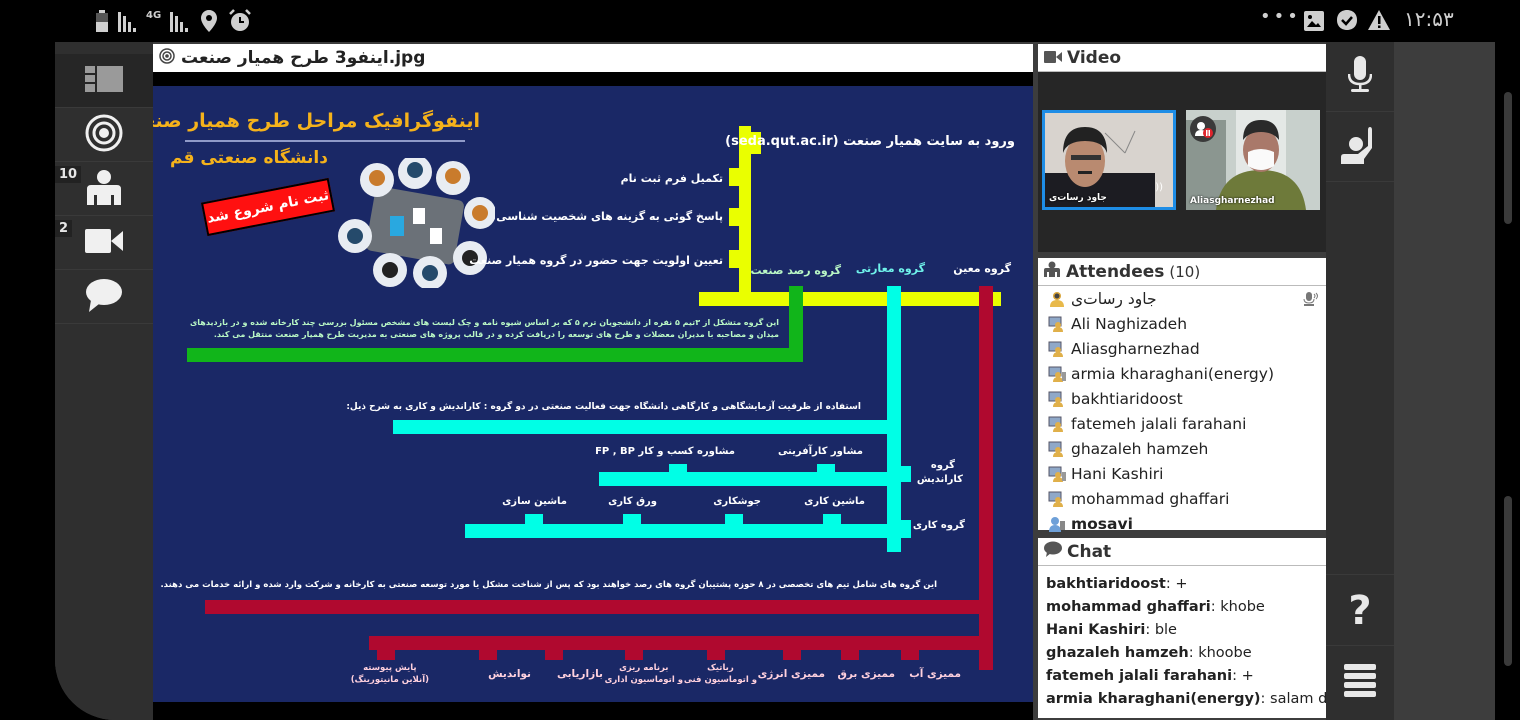  What do you see at coordinates (1182, 348) in the screenshot?
I see `attendee-row: Aliasgharnezhad` at bounding box center [1182, 348].